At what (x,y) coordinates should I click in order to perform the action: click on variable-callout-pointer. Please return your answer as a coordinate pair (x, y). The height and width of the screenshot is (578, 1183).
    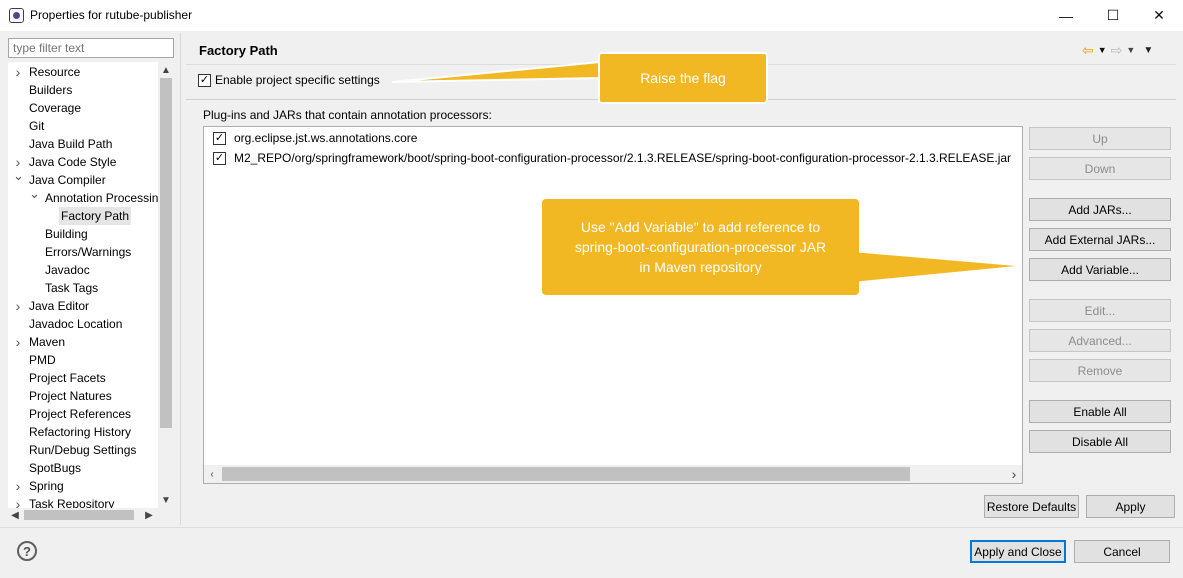
    Looking at the image, I should click on (934, 267).